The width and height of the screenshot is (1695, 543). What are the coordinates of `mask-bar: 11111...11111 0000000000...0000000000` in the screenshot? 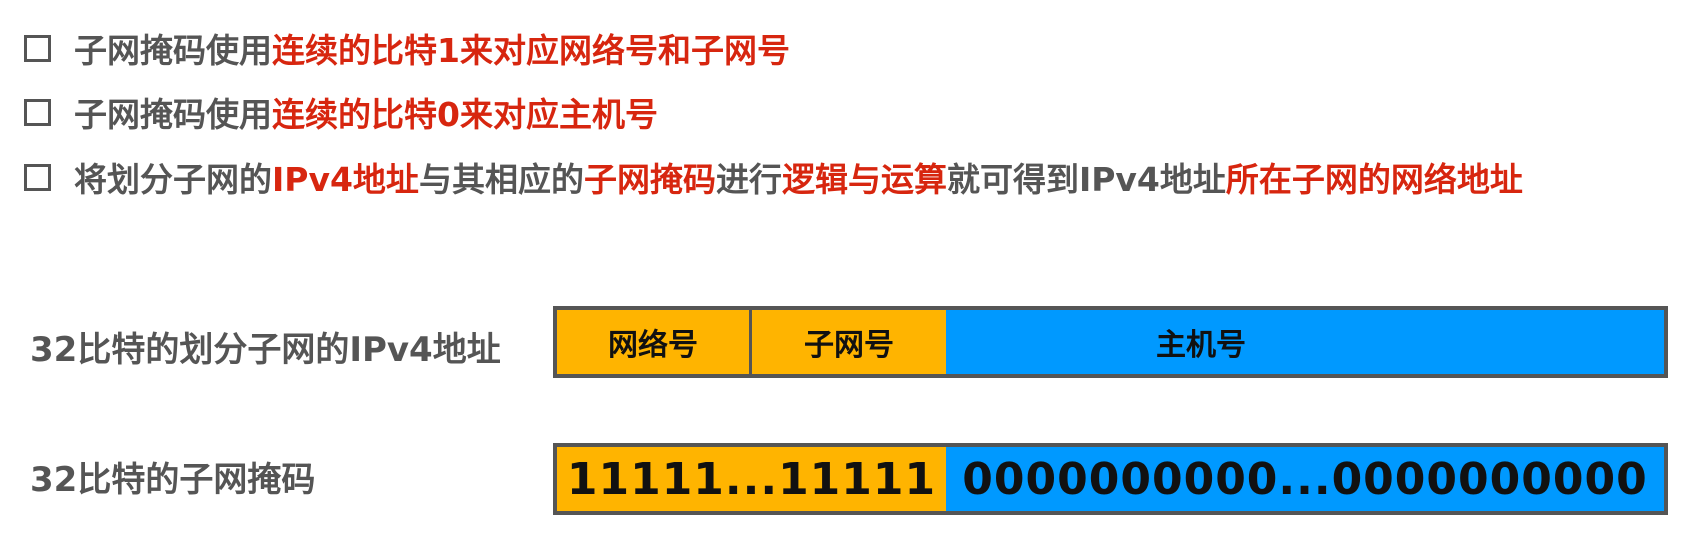 It's located at (1110, 479).